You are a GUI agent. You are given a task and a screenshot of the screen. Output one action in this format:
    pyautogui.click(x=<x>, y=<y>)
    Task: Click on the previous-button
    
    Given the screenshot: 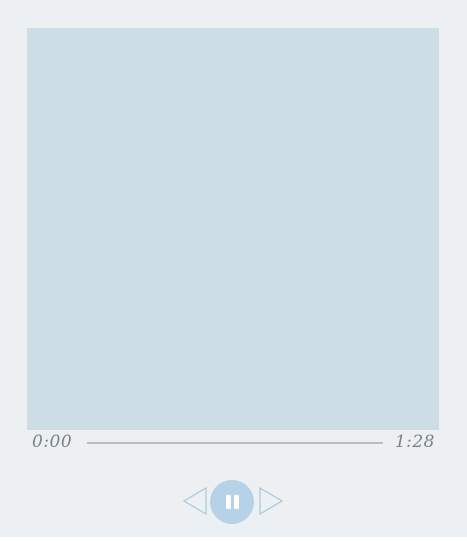 What is the action you would take?
    pyautogui.click(x=195, y=501)
    